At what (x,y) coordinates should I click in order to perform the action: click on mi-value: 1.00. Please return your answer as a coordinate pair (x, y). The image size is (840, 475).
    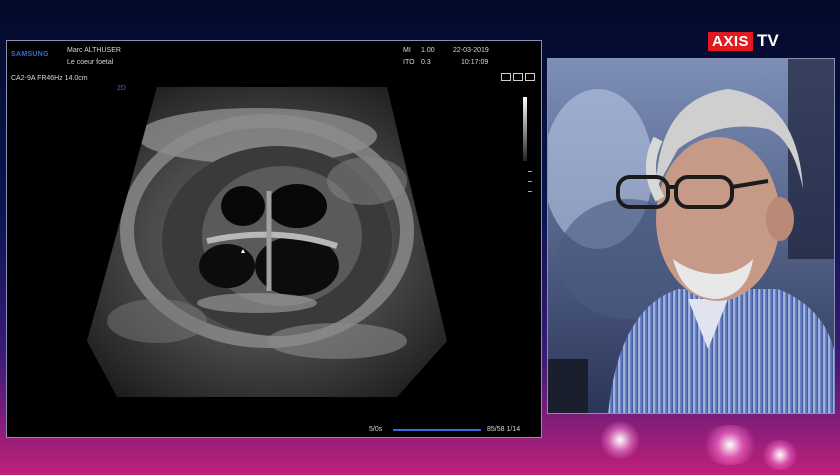
    Looking at the image, I should click on (428, 50).